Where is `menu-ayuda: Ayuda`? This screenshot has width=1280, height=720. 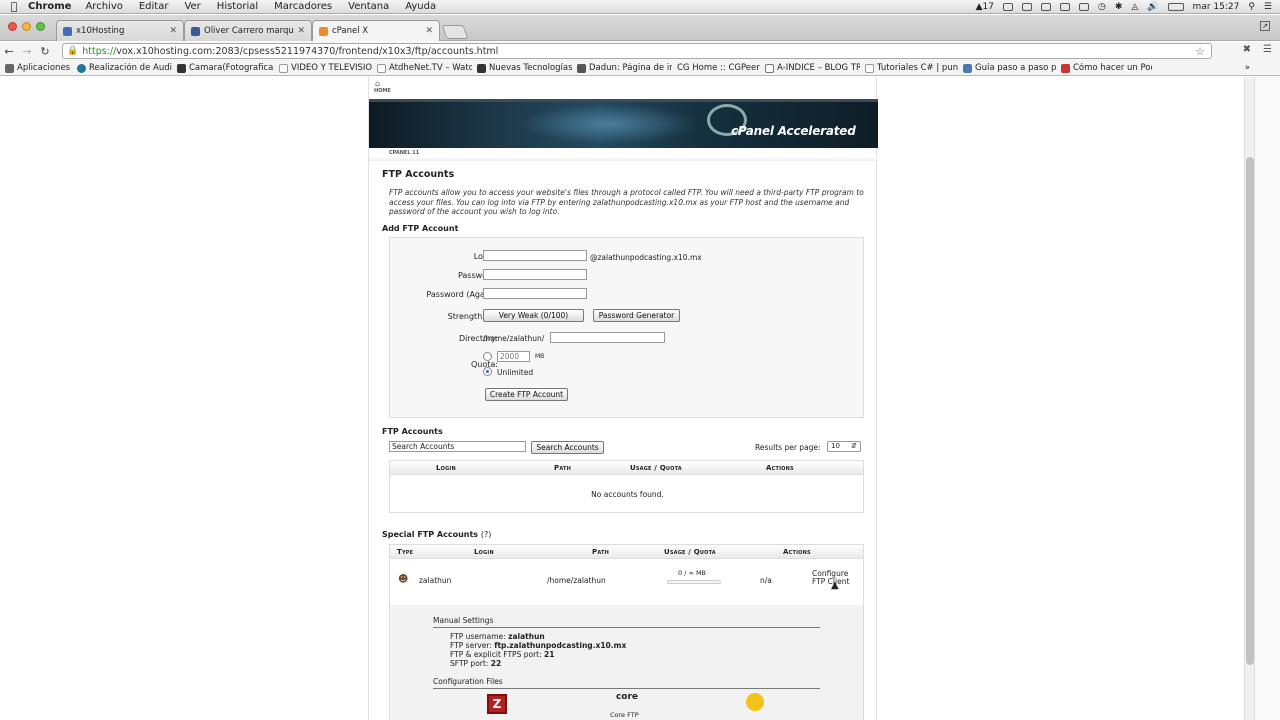 menu-ayuda: Ayuda is located at coordinates (420, 6).